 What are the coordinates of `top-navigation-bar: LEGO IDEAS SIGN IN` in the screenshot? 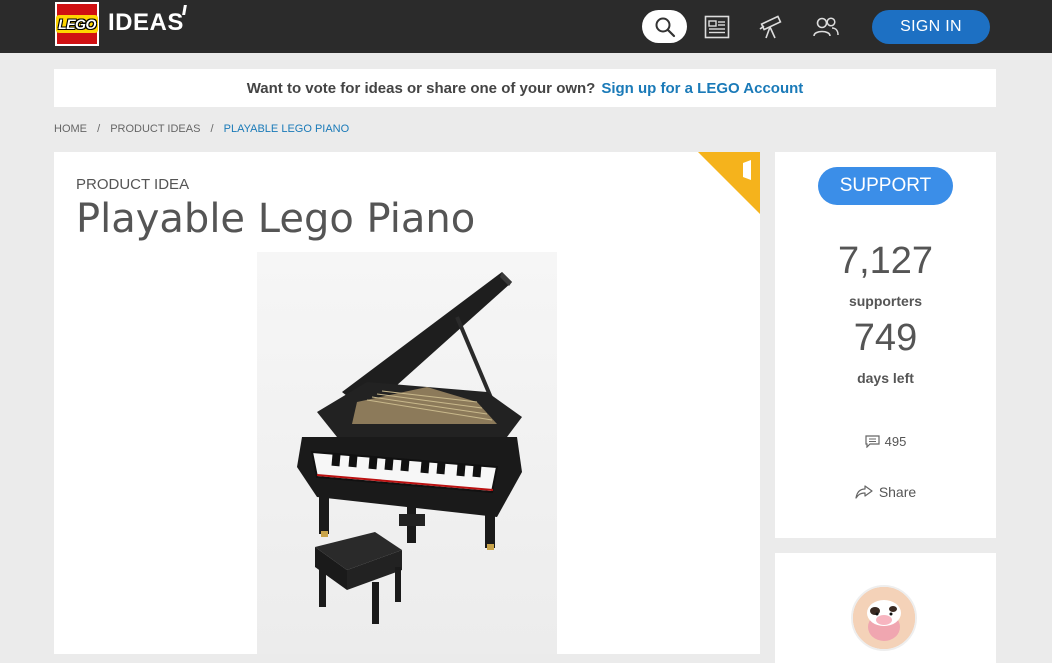 It's located at (526, 26).